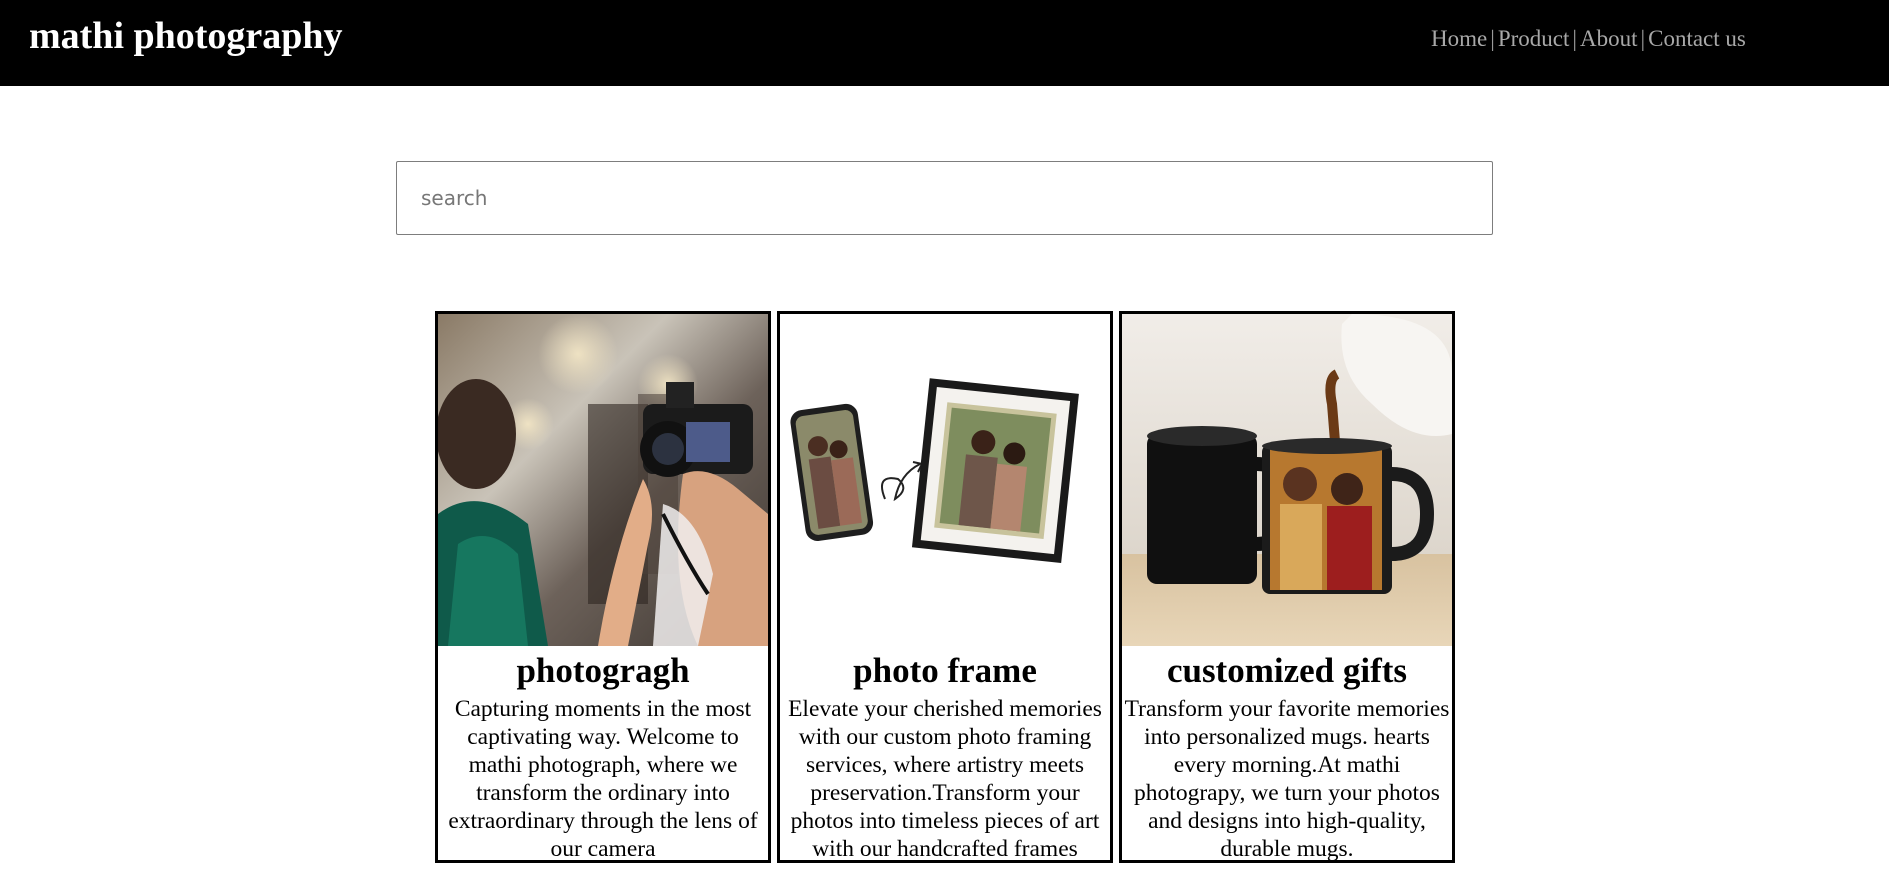 The image size is (1889, 882). What do you see at coordinates (944, 198) in the screenshot?
I see `search-input` at bounding box center [944, 198].